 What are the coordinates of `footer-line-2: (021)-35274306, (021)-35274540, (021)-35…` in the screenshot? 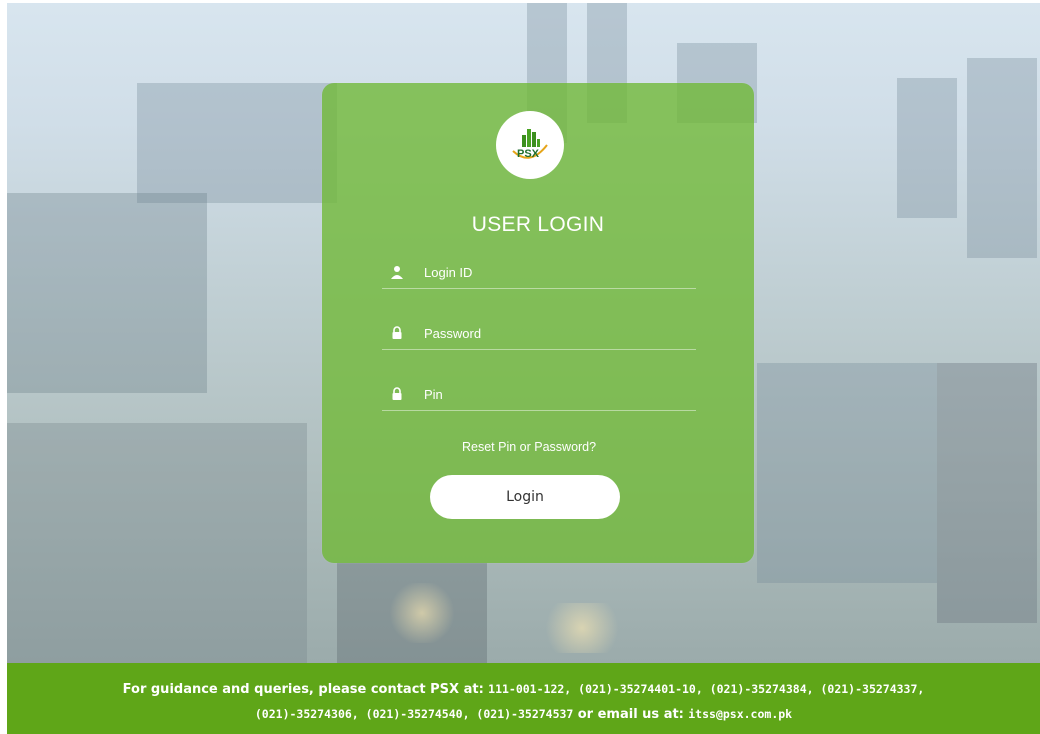 It's located at (523, 714).